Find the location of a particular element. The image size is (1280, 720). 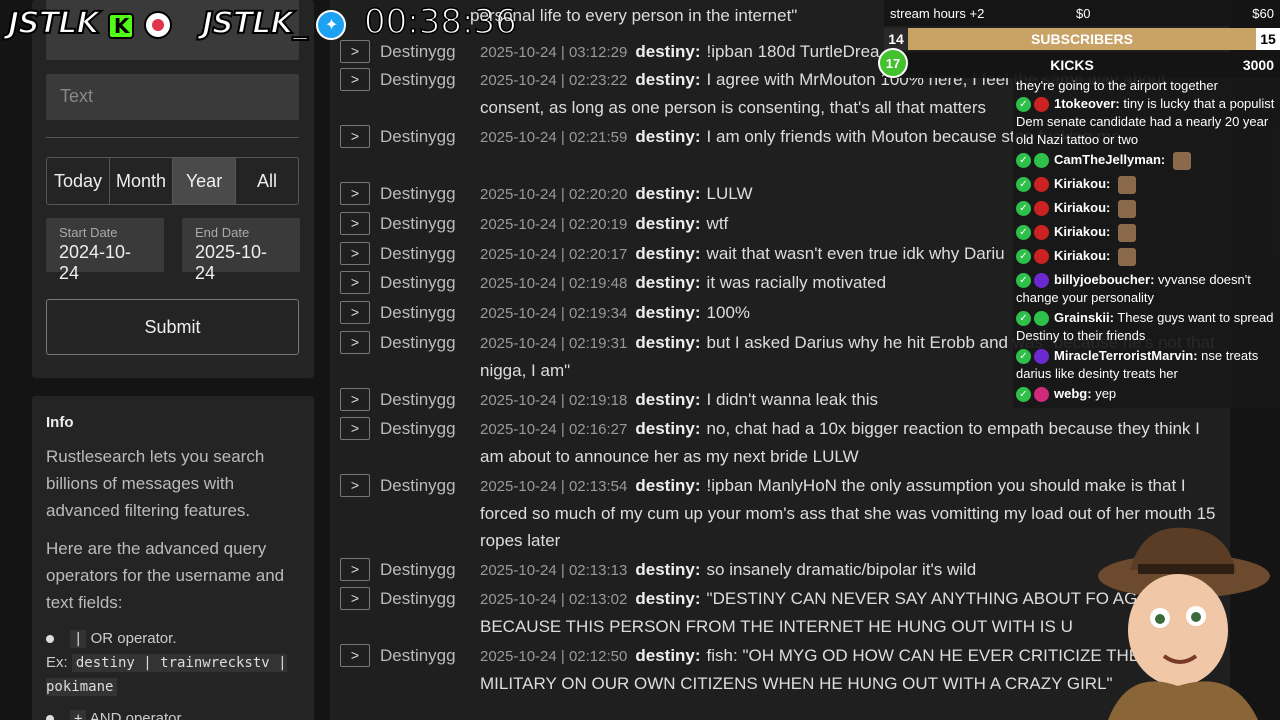

timestamp: 2025-10-24 | 02:19:48 is located at coordinates (554, 283).